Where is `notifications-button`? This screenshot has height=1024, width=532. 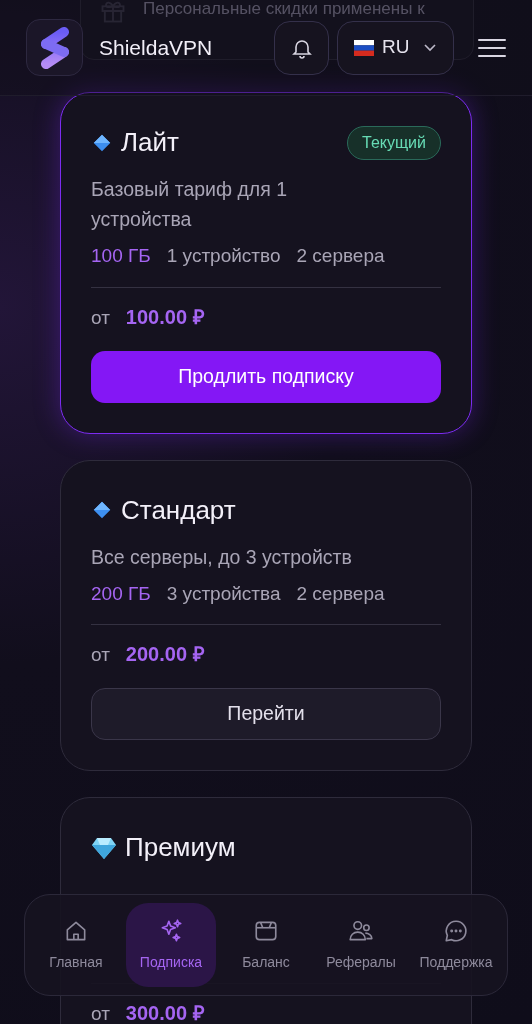
notifications-button is located at coordinates (301, 47).